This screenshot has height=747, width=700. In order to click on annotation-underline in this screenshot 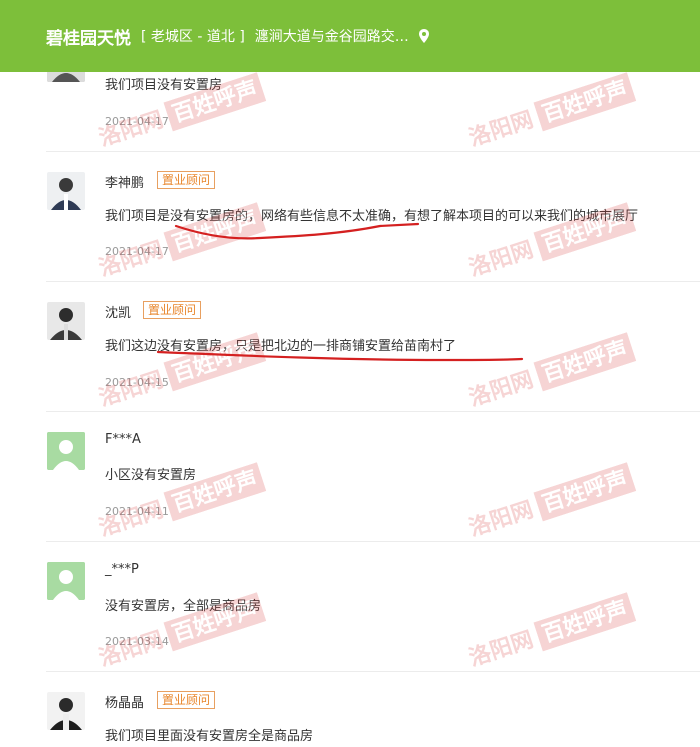, I will do `click(297, 231)`.